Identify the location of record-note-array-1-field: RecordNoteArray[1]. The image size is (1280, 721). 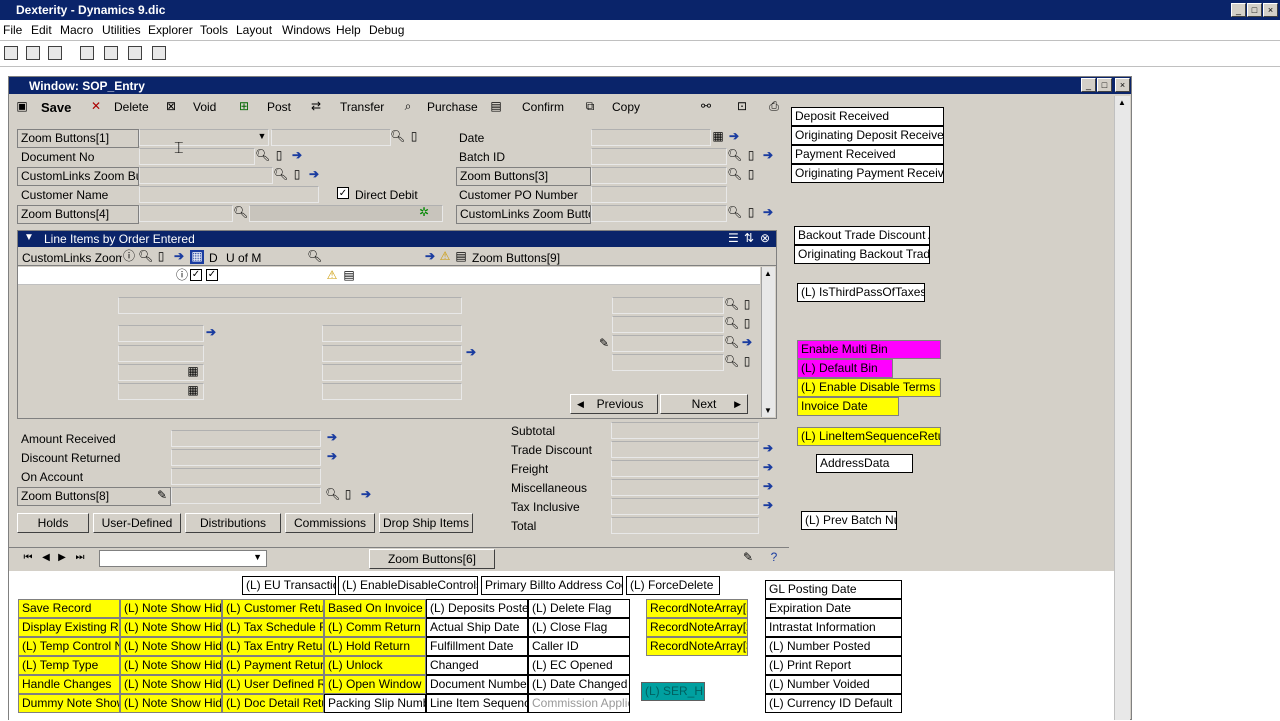
(697, 608).